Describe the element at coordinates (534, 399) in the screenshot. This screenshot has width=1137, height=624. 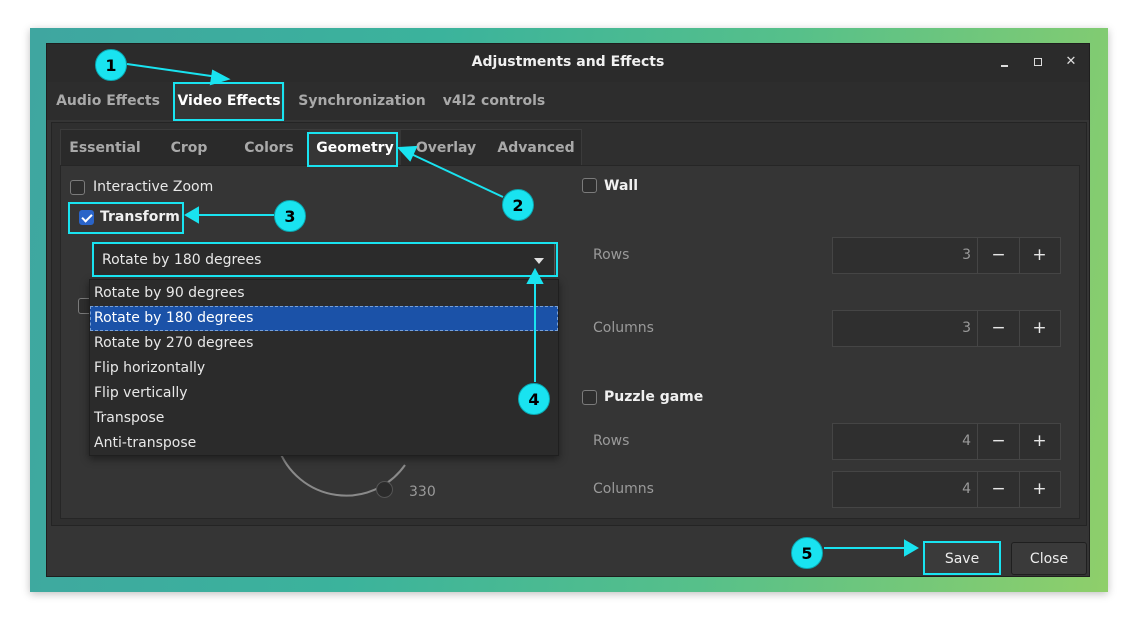
I see `annotation-badge-4: 4` at that location.